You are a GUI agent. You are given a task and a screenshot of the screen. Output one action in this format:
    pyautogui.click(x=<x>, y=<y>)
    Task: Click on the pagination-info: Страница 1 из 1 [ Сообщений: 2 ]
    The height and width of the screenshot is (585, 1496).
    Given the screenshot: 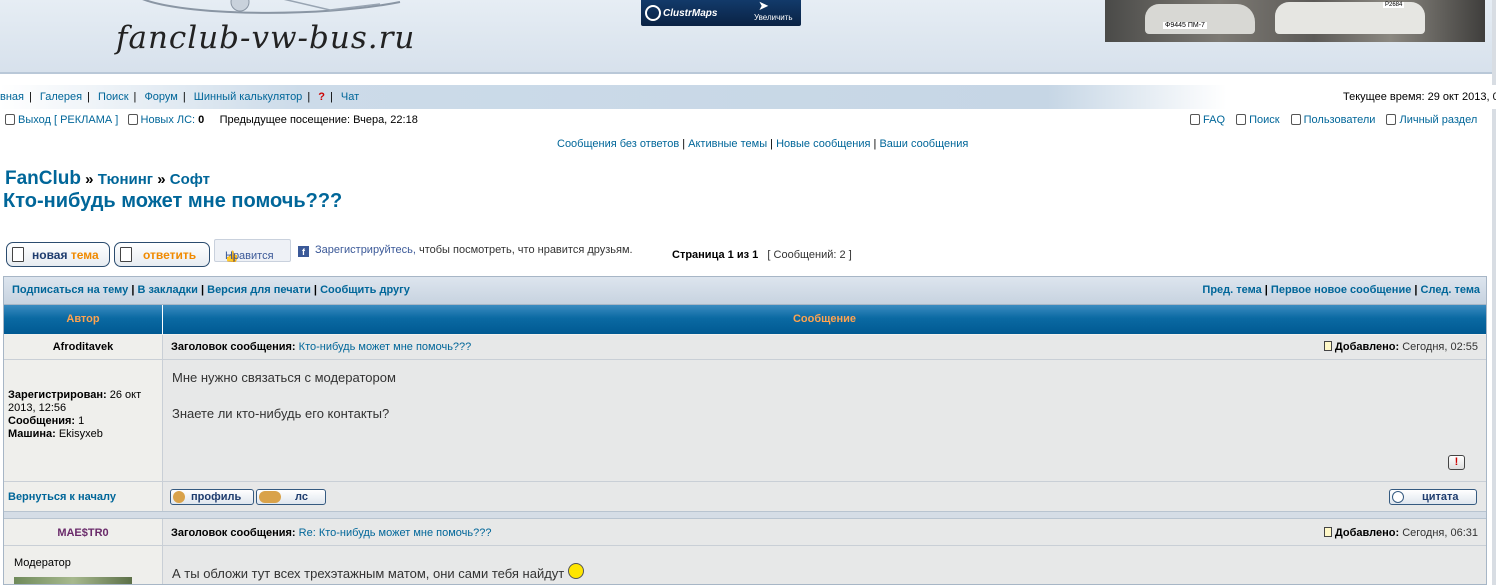 What is the action you would take?
    pyautogui.click(x=762, y=255)
    